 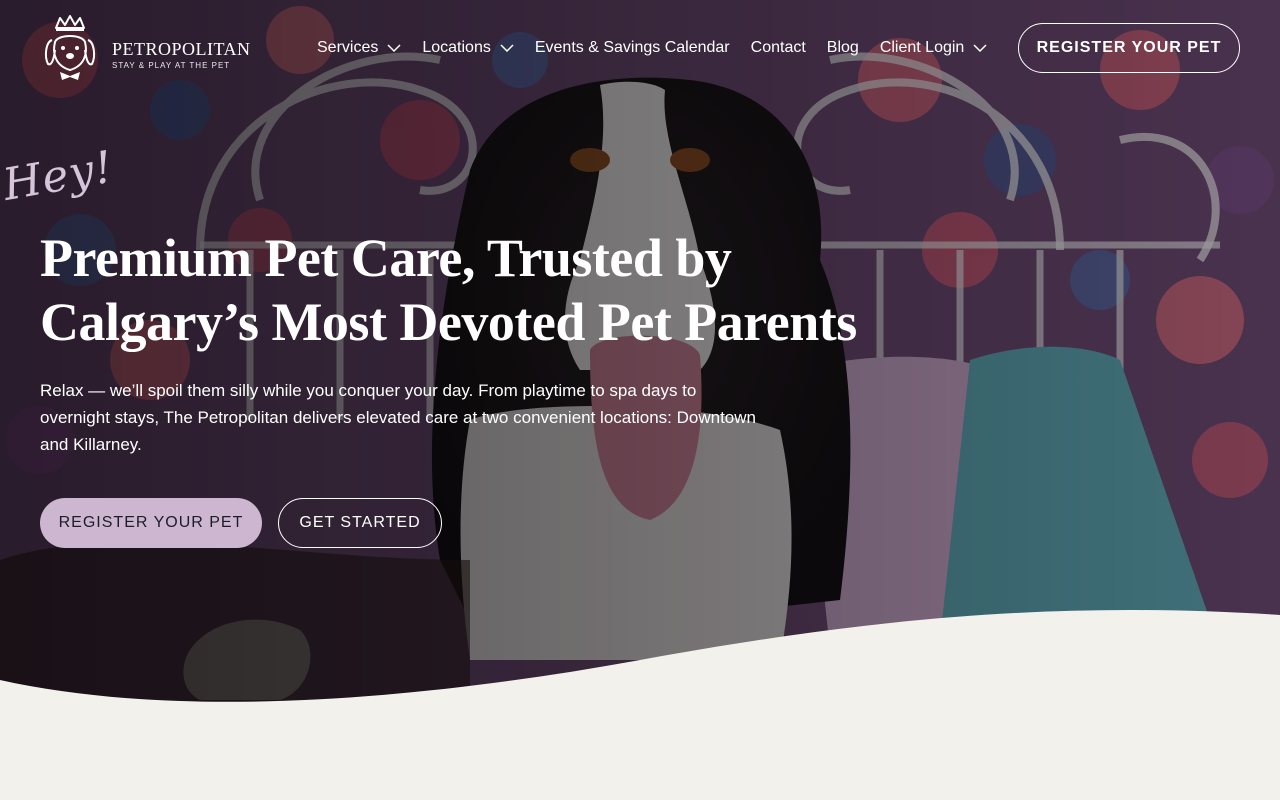 I want to click on nav-events-calendar: Events & Savings Calendar, so click(x=632, y=48).